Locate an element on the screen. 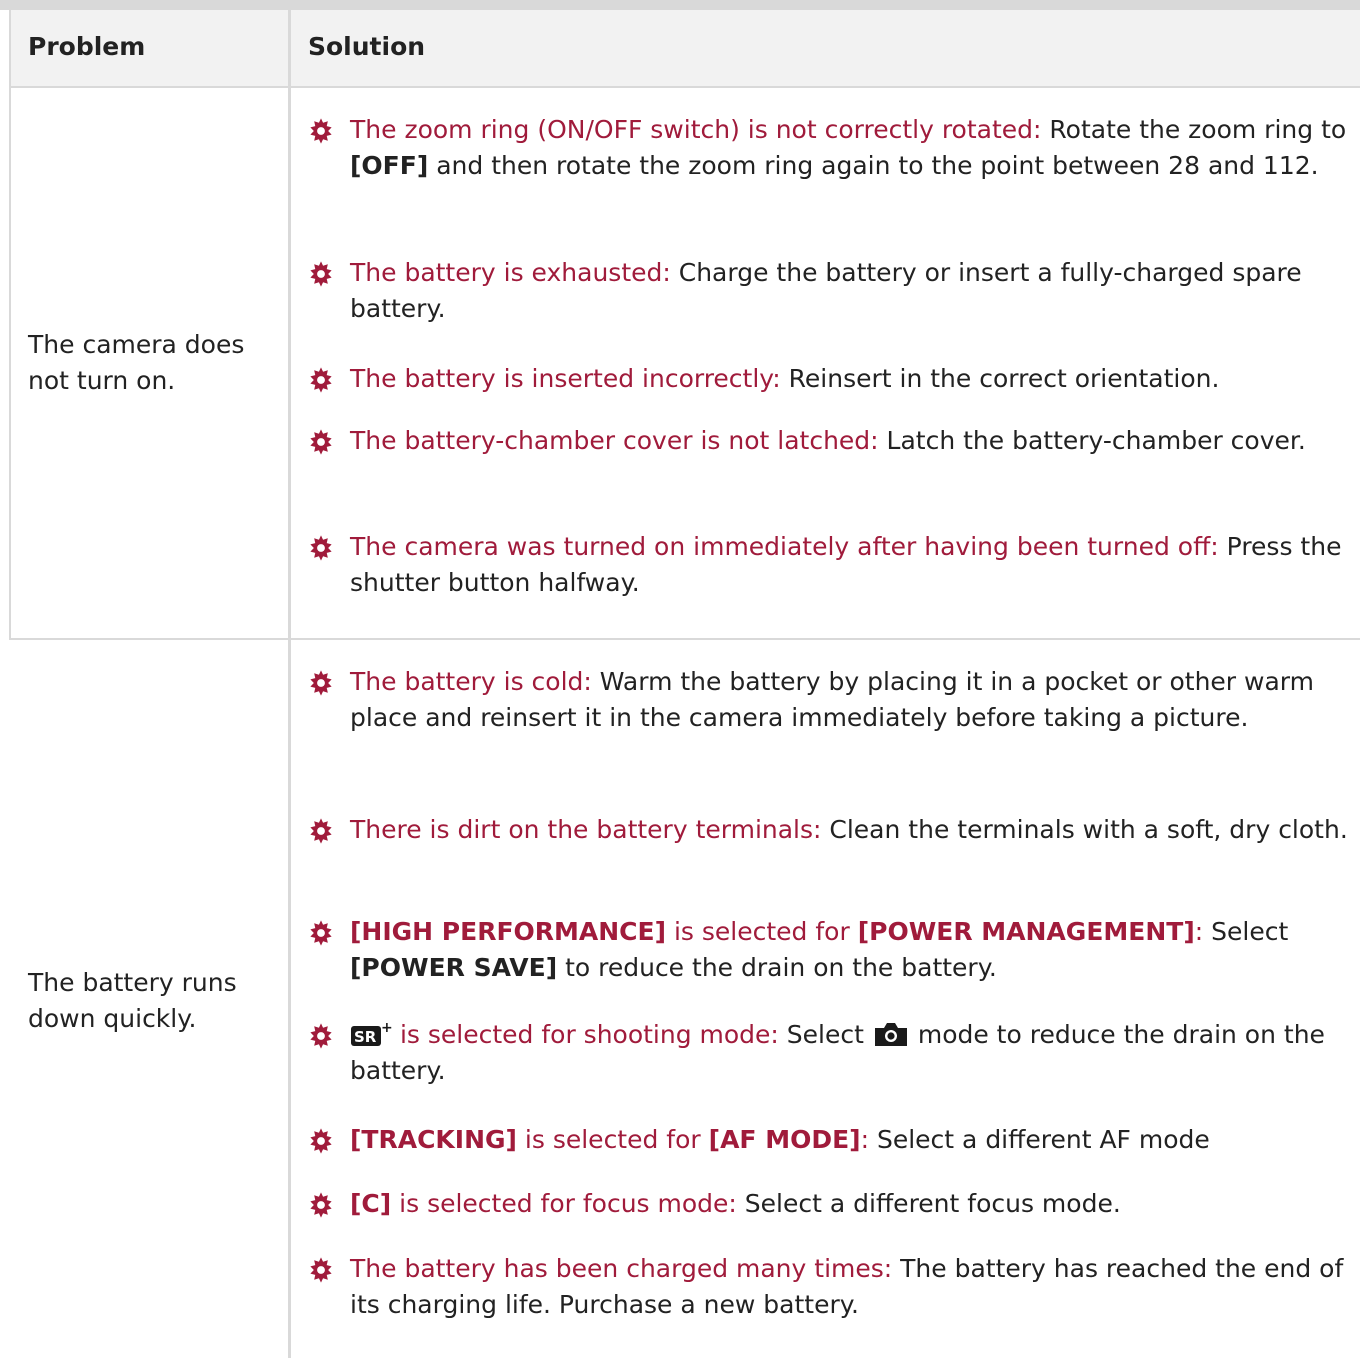  solution-bold: [POWER SAVE] is located at coordinates (454, 967).